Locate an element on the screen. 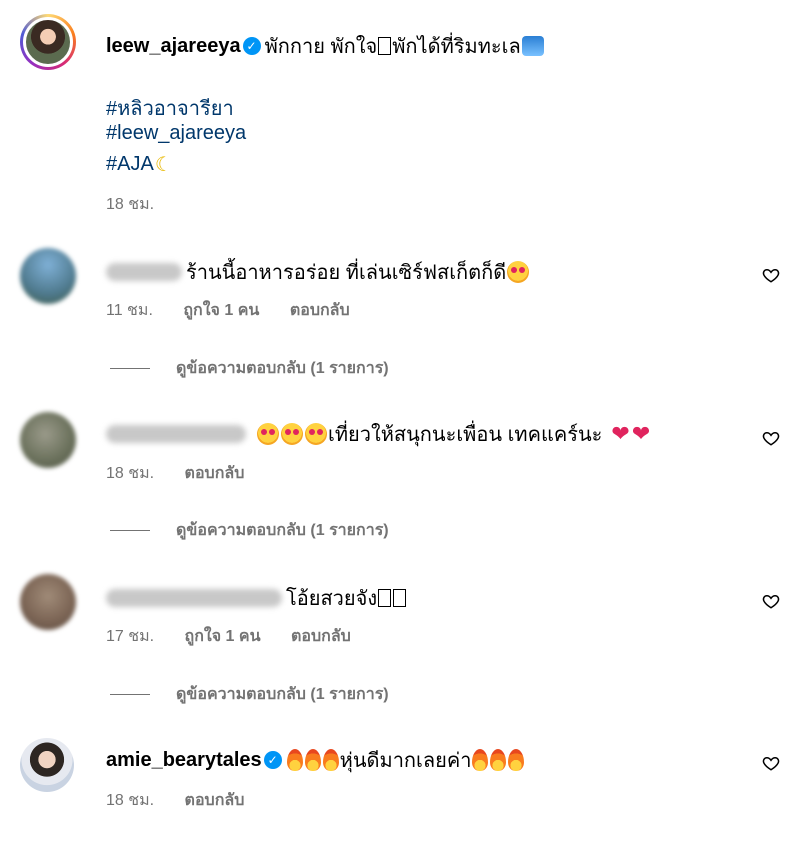 This screenshot has width=800, height=841. poster-avatar is located at coordinates (48, 42).